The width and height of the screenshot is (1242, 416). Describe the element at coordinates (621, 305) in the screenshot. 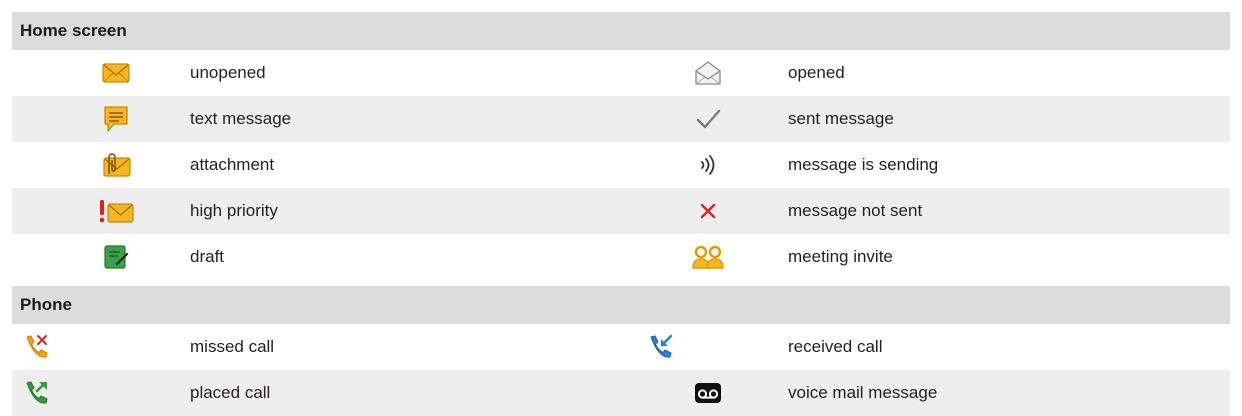

I see `section-header-phone: Phone` at that location.